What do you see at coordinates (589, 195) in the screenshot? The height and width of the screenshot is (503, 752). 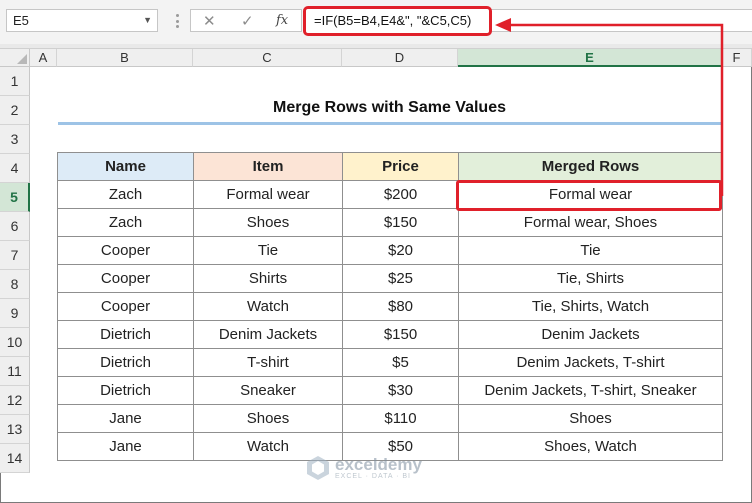 I see `active-cell-highlight` at bounding box center [589, 195].